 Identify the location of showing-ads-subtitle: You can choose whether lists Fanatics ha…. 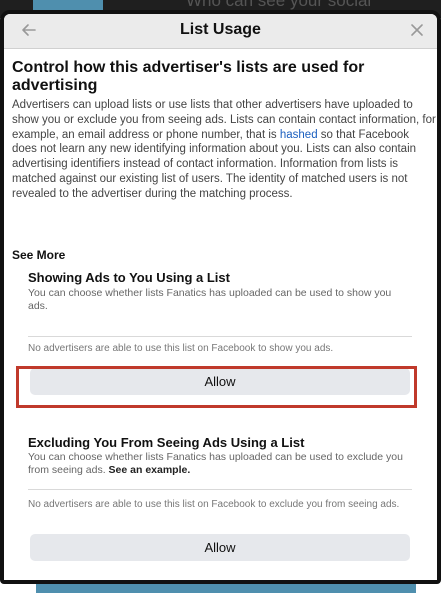
(210, 299).